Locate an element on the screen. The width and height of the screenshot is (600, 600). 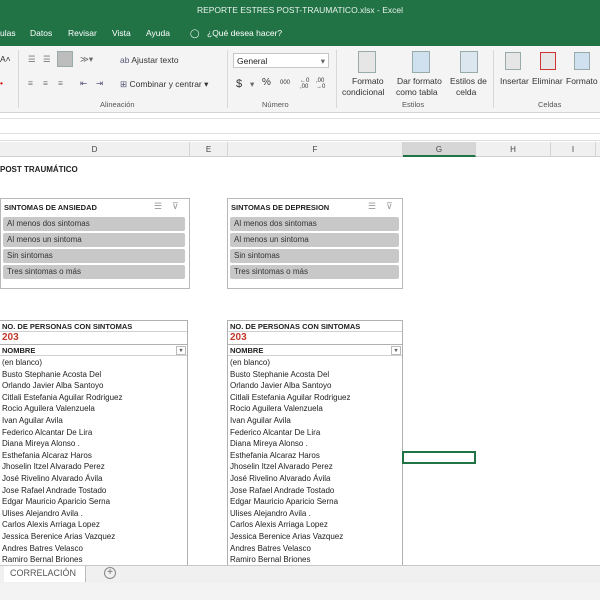
formula-bar is located at coordinates (300, 127).